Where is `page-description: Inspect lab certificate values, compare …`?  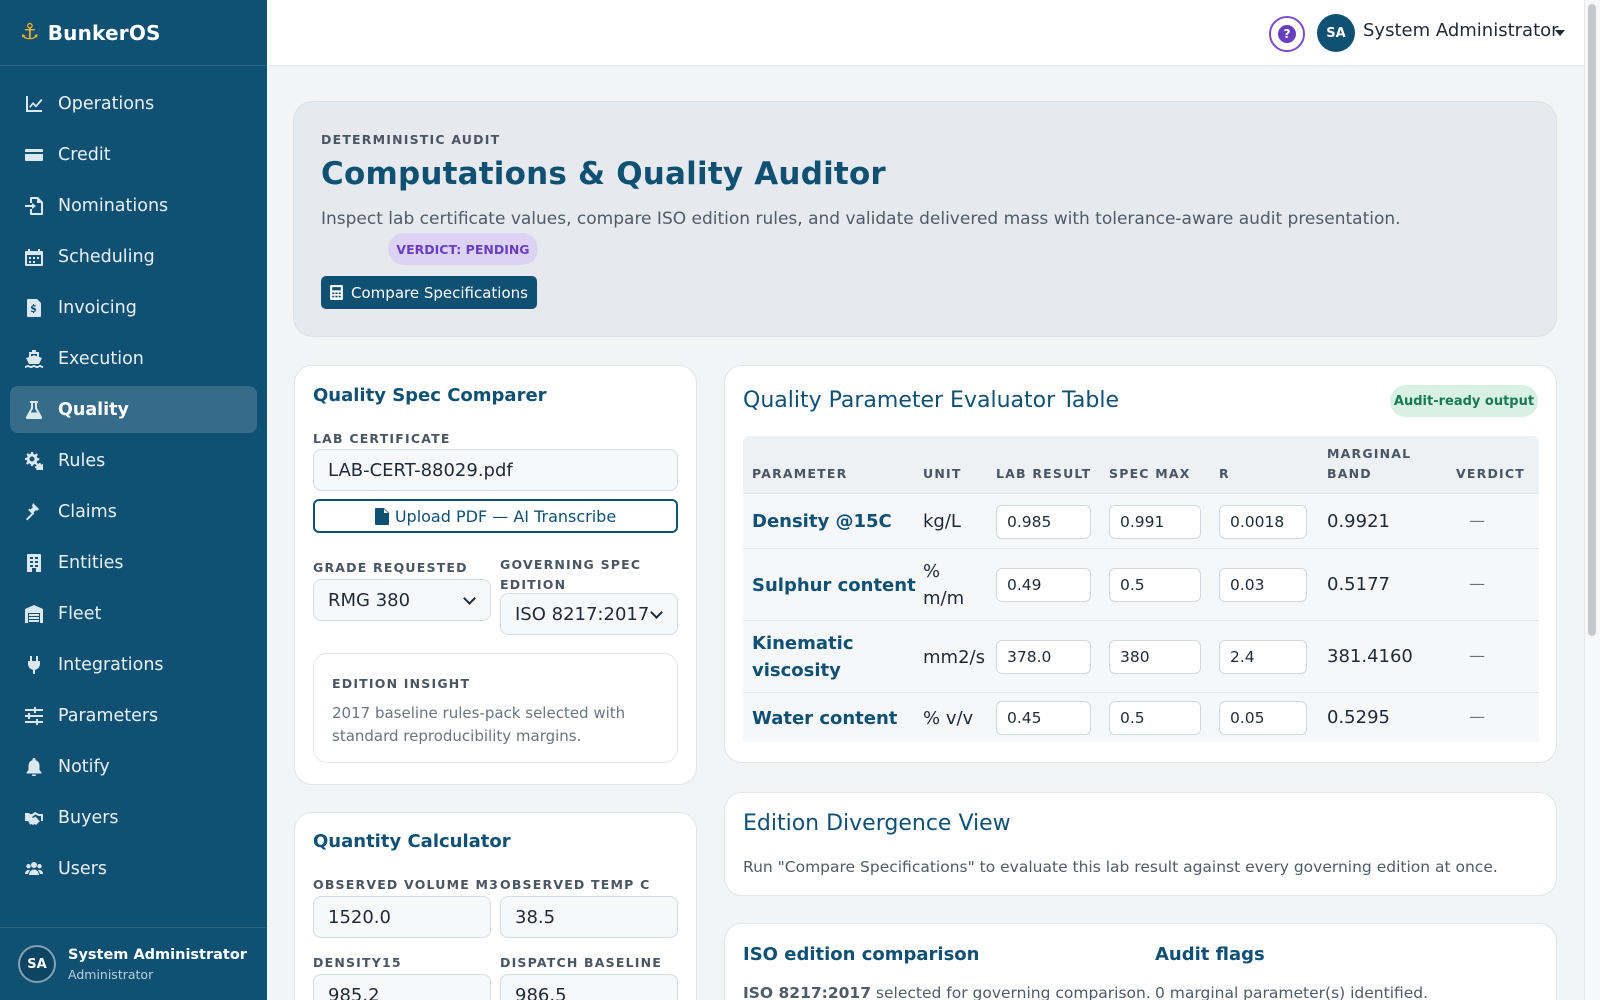 page-description: Inspect lab certificate values, compare … is located at coordinates (861, 219).